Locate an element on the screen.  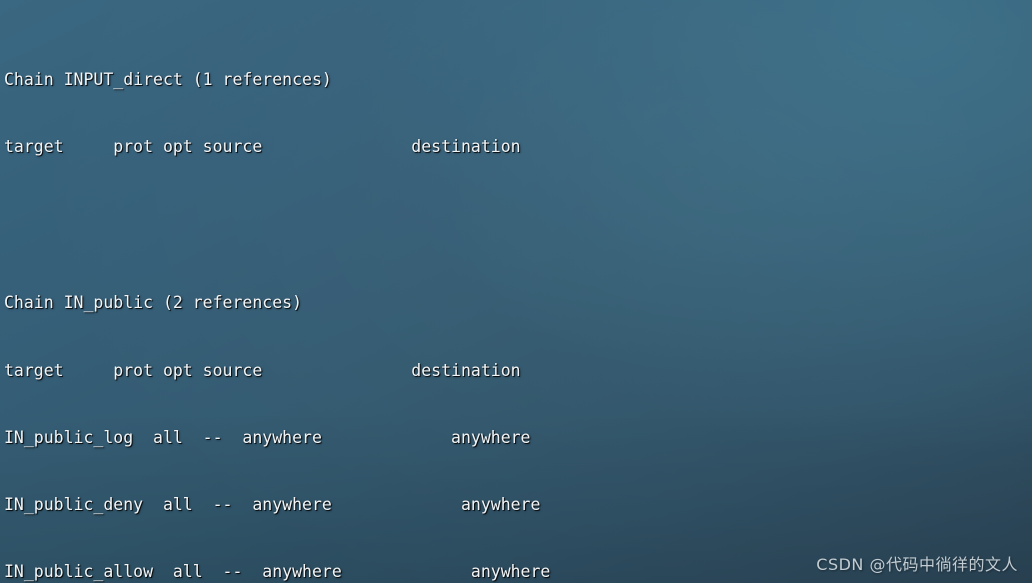
column-header-input-direct: target prot opt source destination is located at coordinates (262, 147).